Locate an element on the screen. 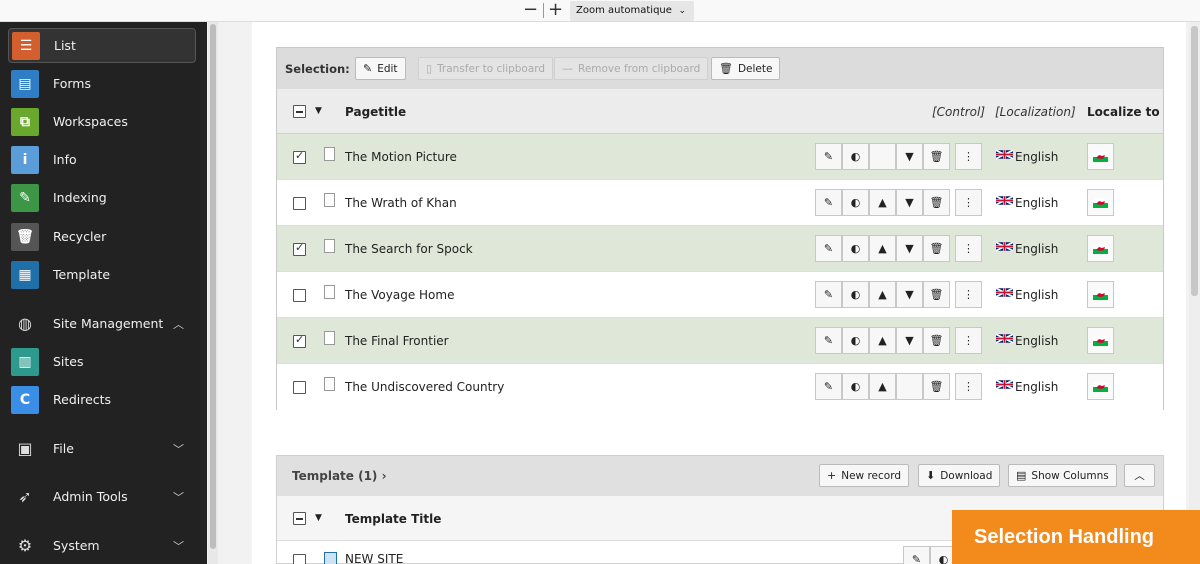  sidebar-item-recycler: 🗑 Recycler is located at coordinates (102, 236).